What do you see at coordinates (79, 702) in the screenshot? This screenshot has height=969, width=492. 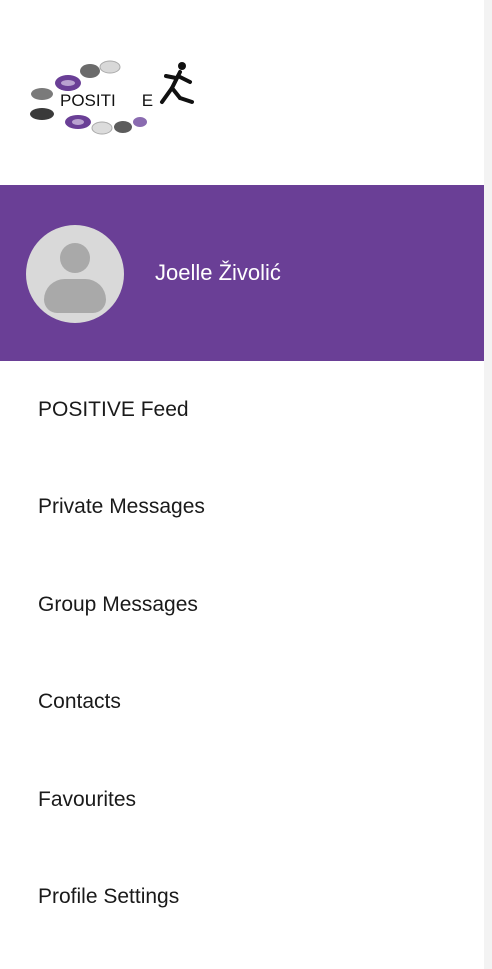 I see `menu-item-label: Contacts` at bounding box center [79, 702].